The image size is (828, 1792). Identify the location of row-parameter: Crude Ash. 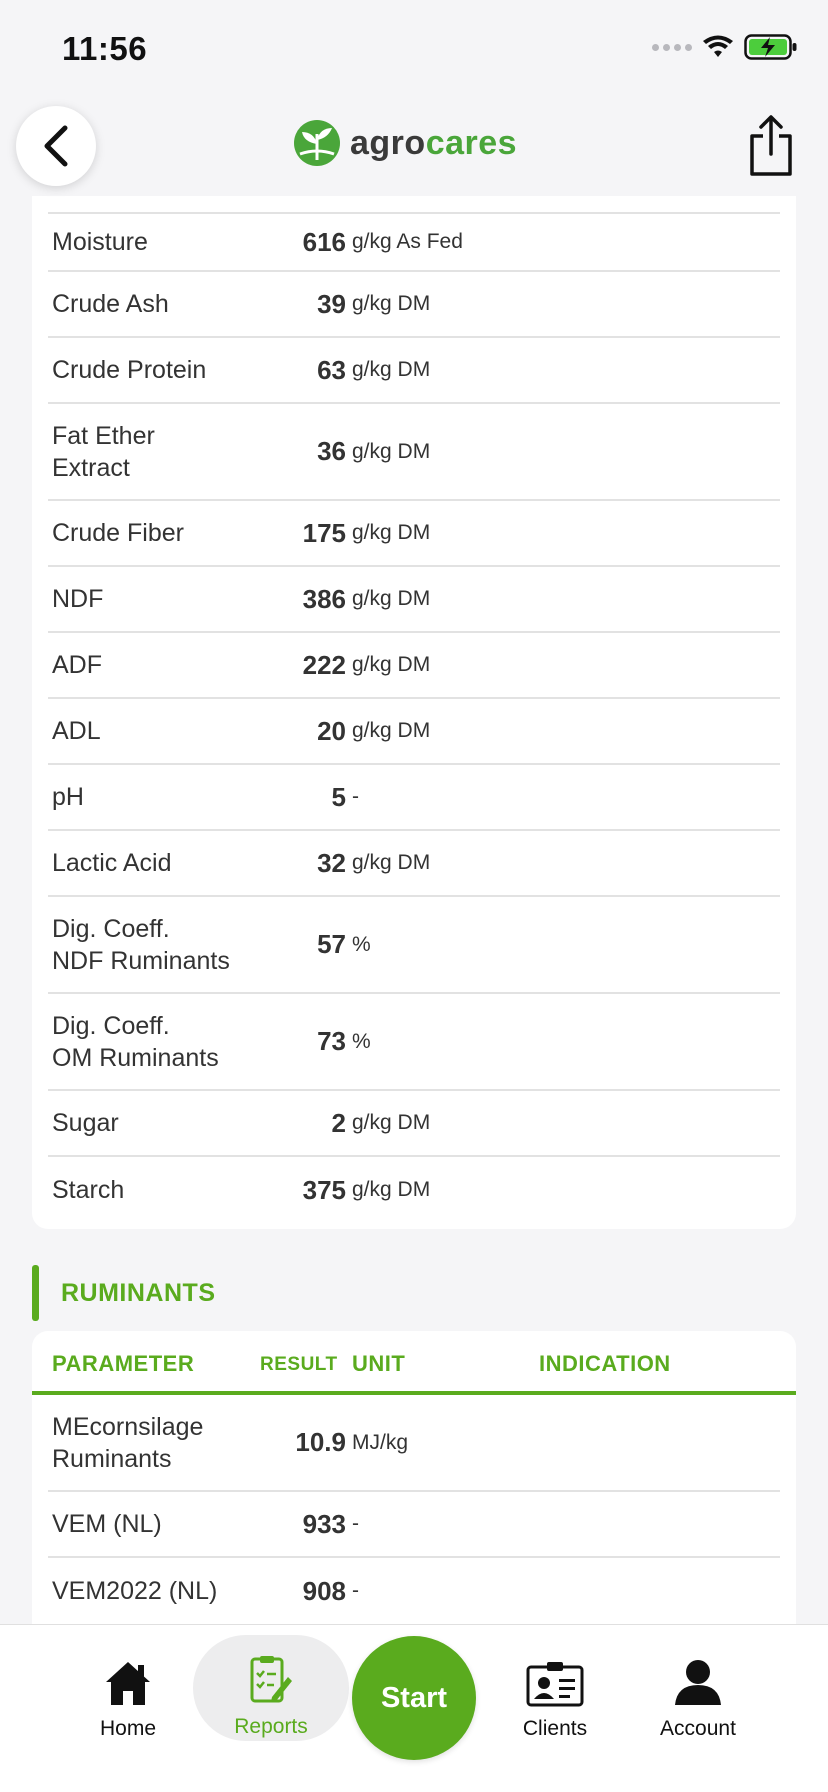
(110, 304).